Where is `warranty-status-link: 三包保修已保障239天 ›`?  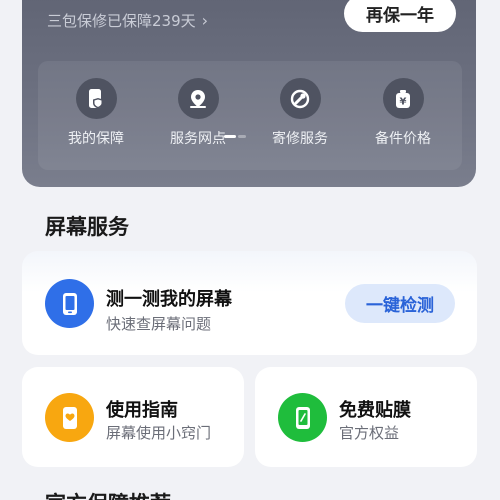
warranty-status-link: 三包保修已保障239天 › is located at coordinates (127, 20).